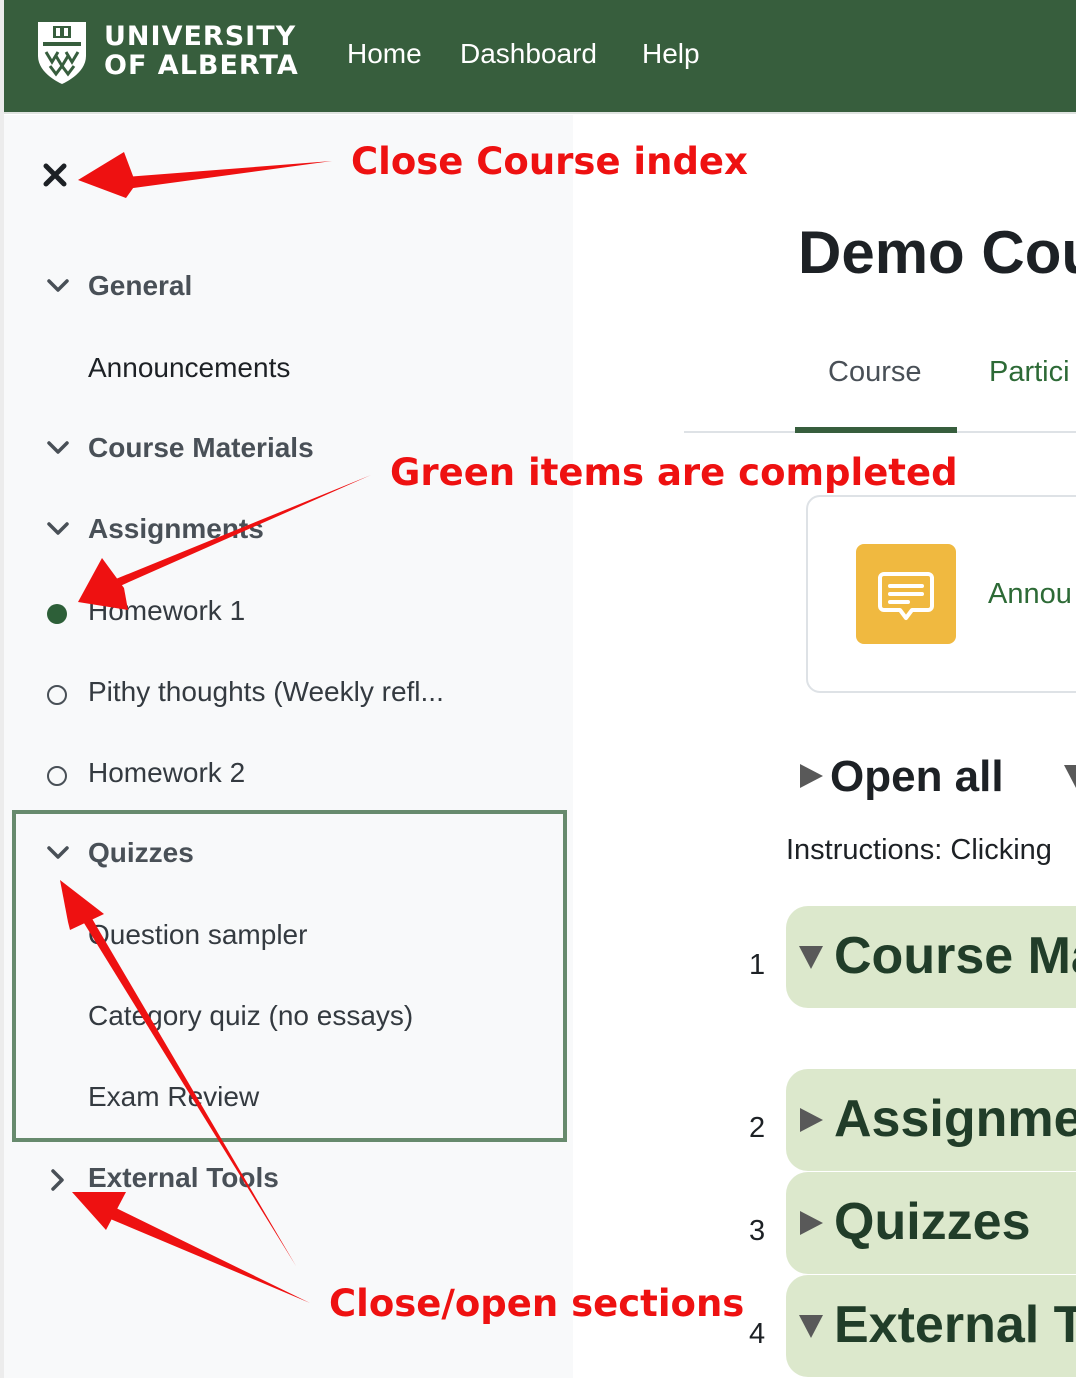 The image size is (1076, 1378). Describe the element at coordinates (674, 472) in the screenshot. I see `annotation-green-items: Green items are completed` at that location.